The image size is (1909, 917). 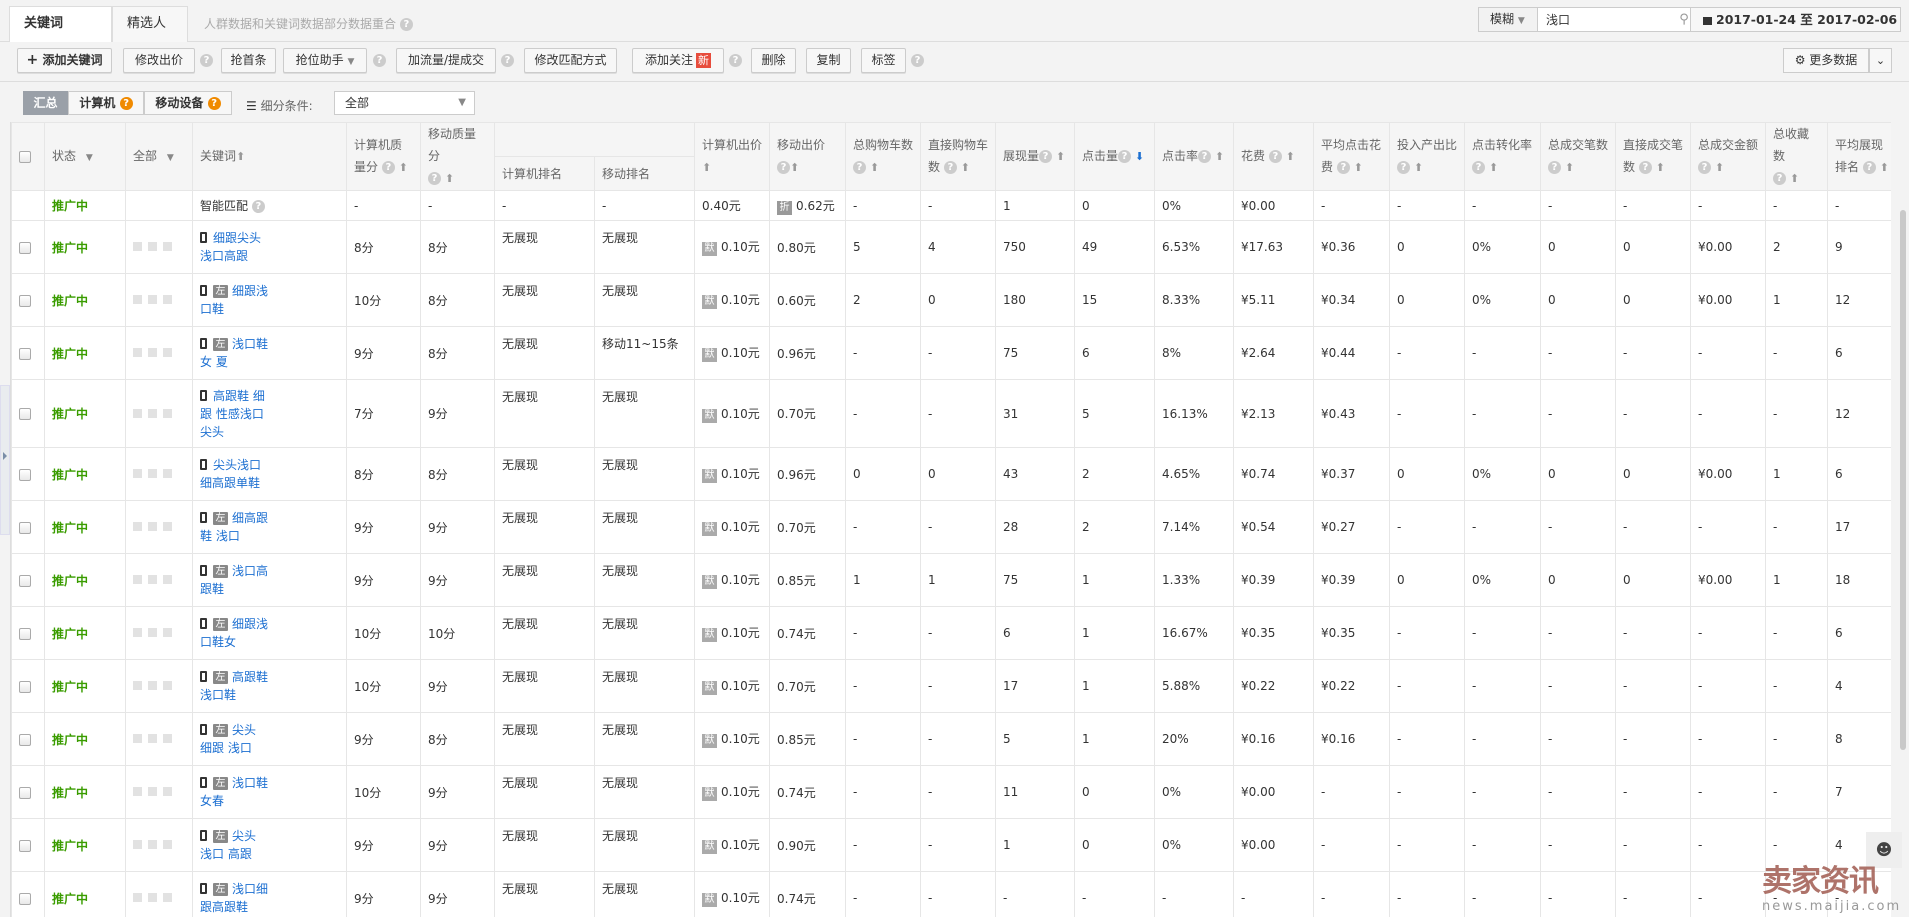 What do you see at coordinates (150, 35) in the screenshot?
I see `tab-selected-audience: 精选人群` at bounding box center [150, 35].